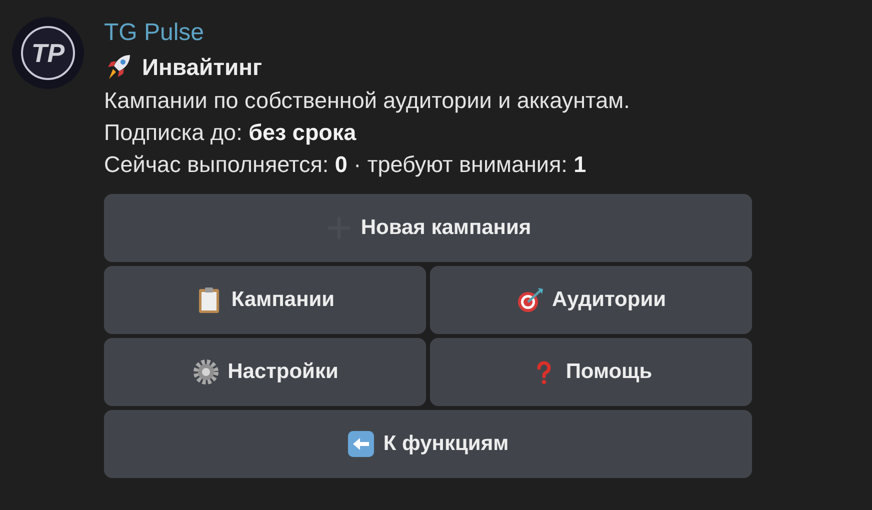 Image resolution: width=872 pixels, height=510 pixels. Describe the element at coordinates (367, 101) in the screenshot. I see `message-text: Кампании по собственной аудитории и аккаунтам.` at that location.